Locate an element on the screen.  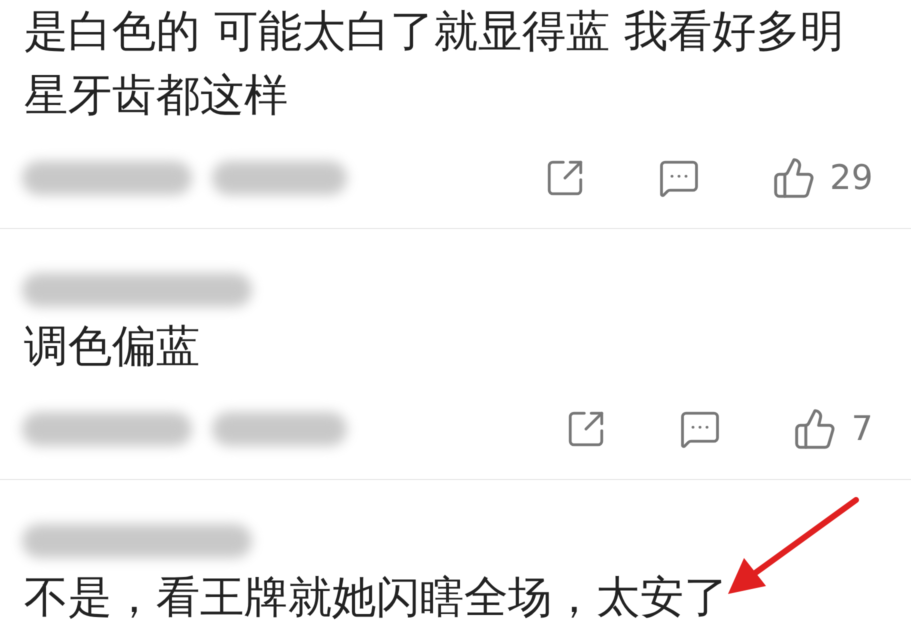
like-count: 29 is located at coordinates (851, 178).